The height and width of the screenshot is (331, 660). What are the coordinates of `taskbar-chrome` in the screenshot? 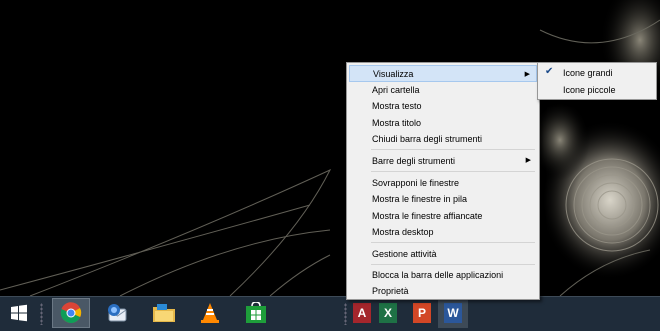 It's located at (71, 313).